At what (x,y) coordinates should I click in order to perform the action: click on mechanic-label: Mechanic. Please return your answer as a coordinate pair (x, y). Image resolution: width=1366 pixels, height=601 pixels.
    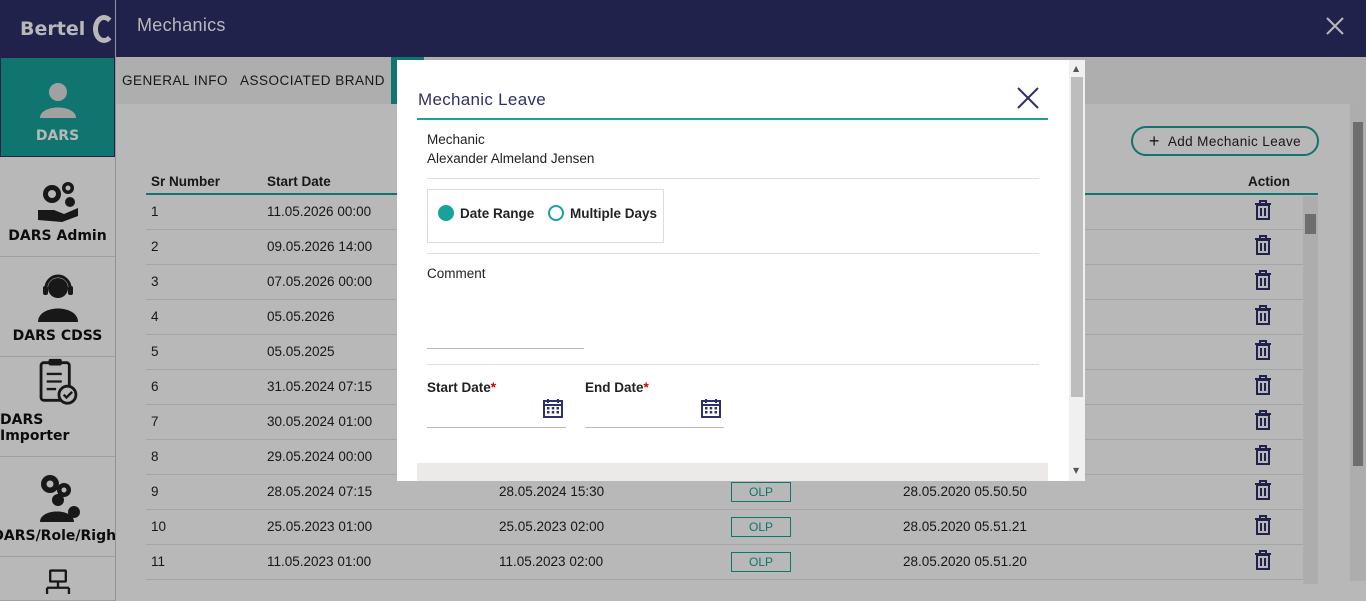
    Looking at the image, I should click on (456, 139).